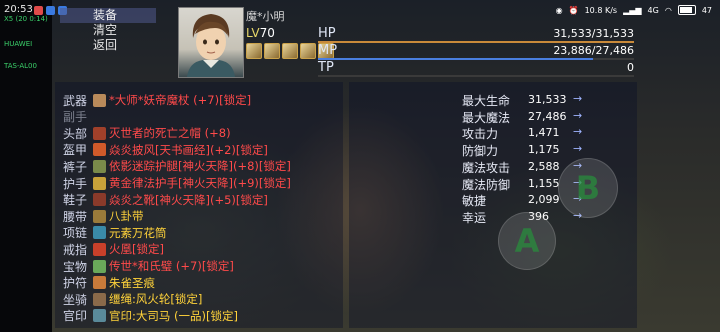 Image resolution: width=720 pixels, height=332 pixels. What do you see at coordinates (75, 249) in the screenshot?
I see `equipment-slot-label: 戒指` at bounding box center [75, 249].